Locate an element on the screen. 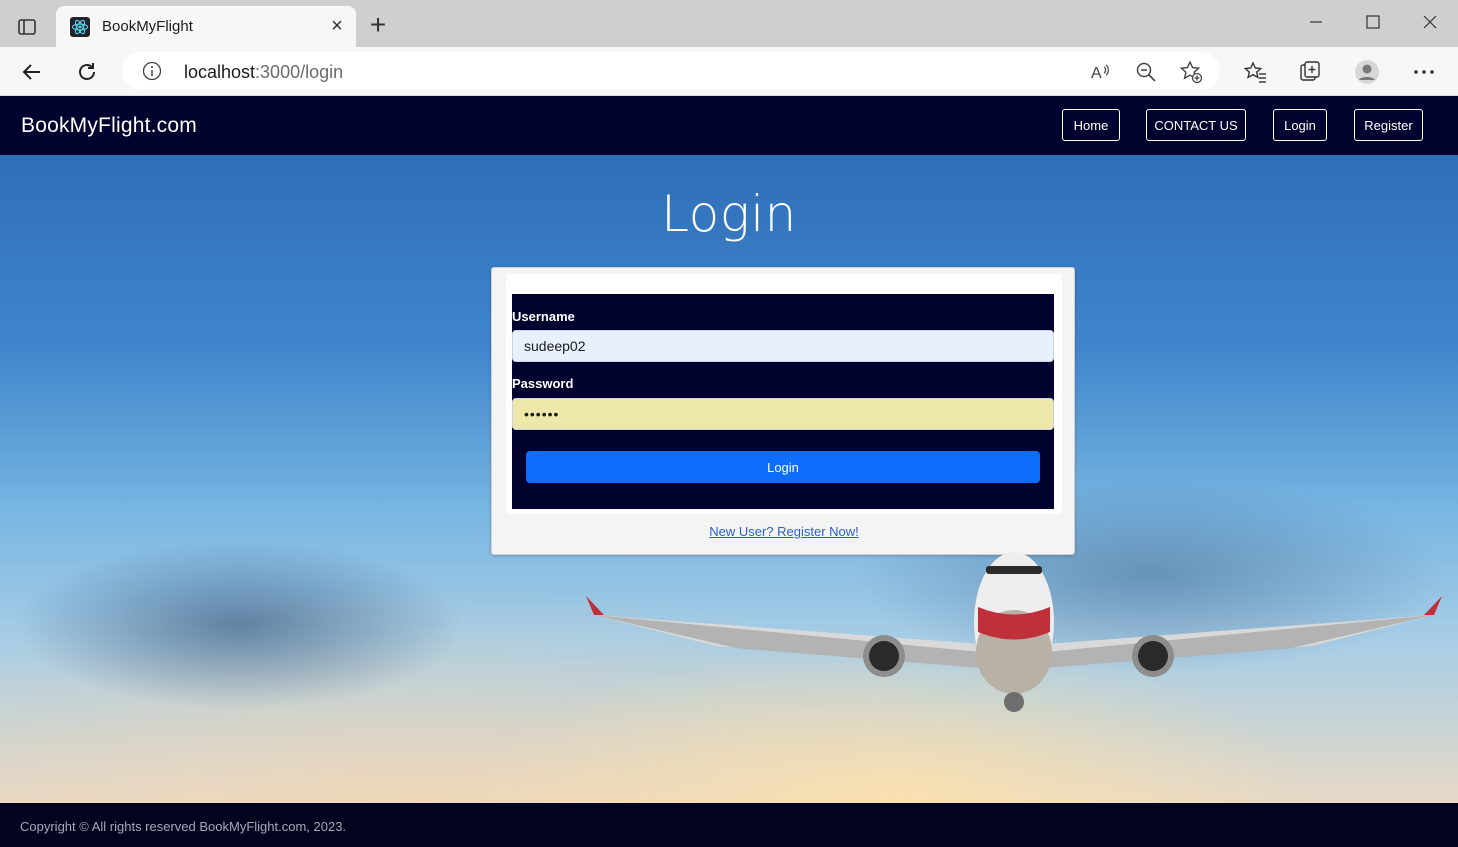 This screenshot has width=1458, height=847. address-toolbar: localhost:3000/login A is located at coordinates (729, 71).